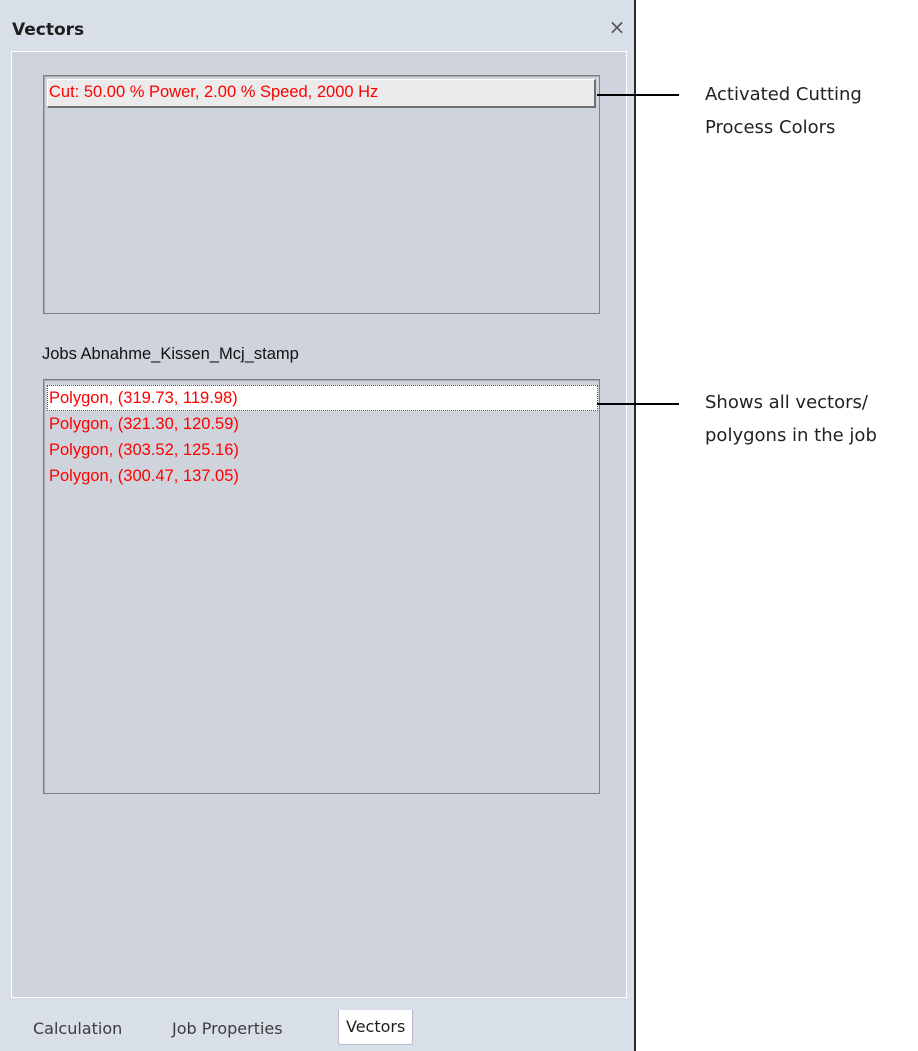  What do you see at coordinates (791, 435) in the screenshot?
I see `callout-text: polygons in the job` at bounding box center [791, 435].